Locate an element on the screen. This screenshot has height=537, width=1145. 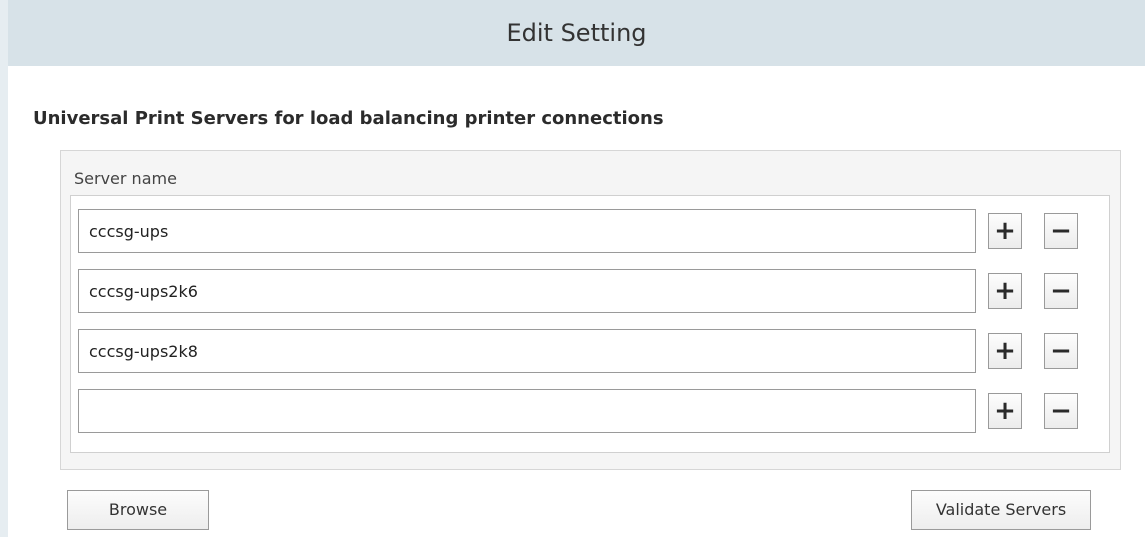
validate-servers-button: Validate Servers is located at coordinates (1001, 510).